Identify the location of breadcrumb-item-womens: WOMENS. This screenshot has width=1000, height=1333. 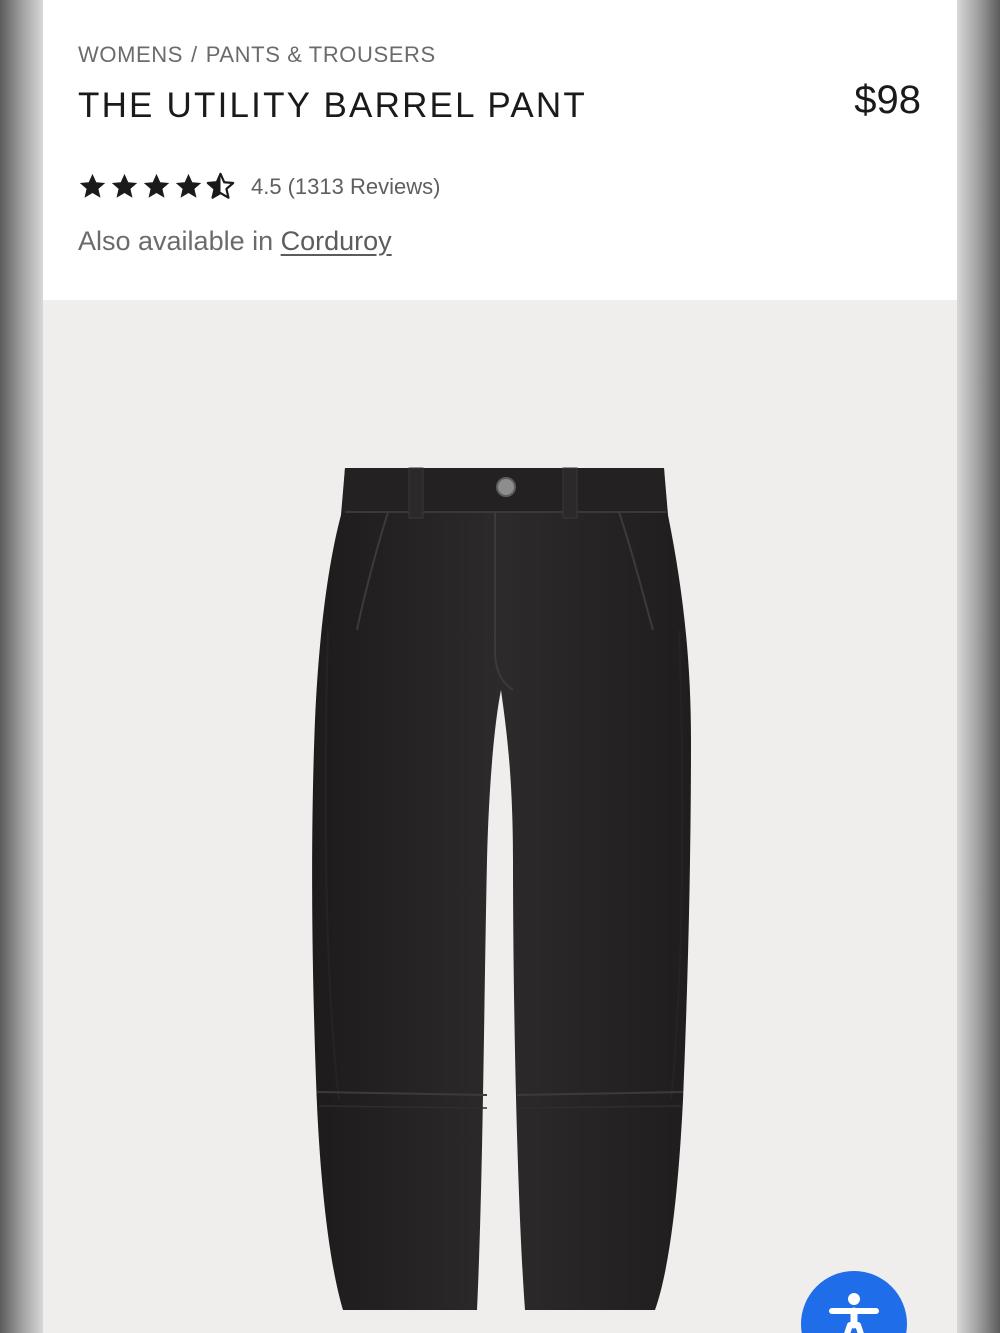
(130, 55).